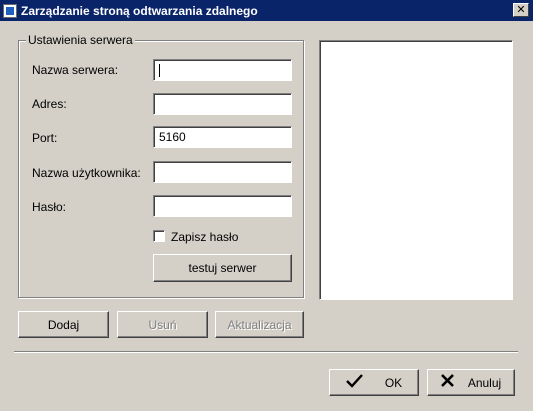 Image resolution: width=533 pixels, height=411 pixels. What do you see at coordinates (222, 268) in the screenshot?
I see `test-server-button: testuj serwer` at bounding box center [222, 268].